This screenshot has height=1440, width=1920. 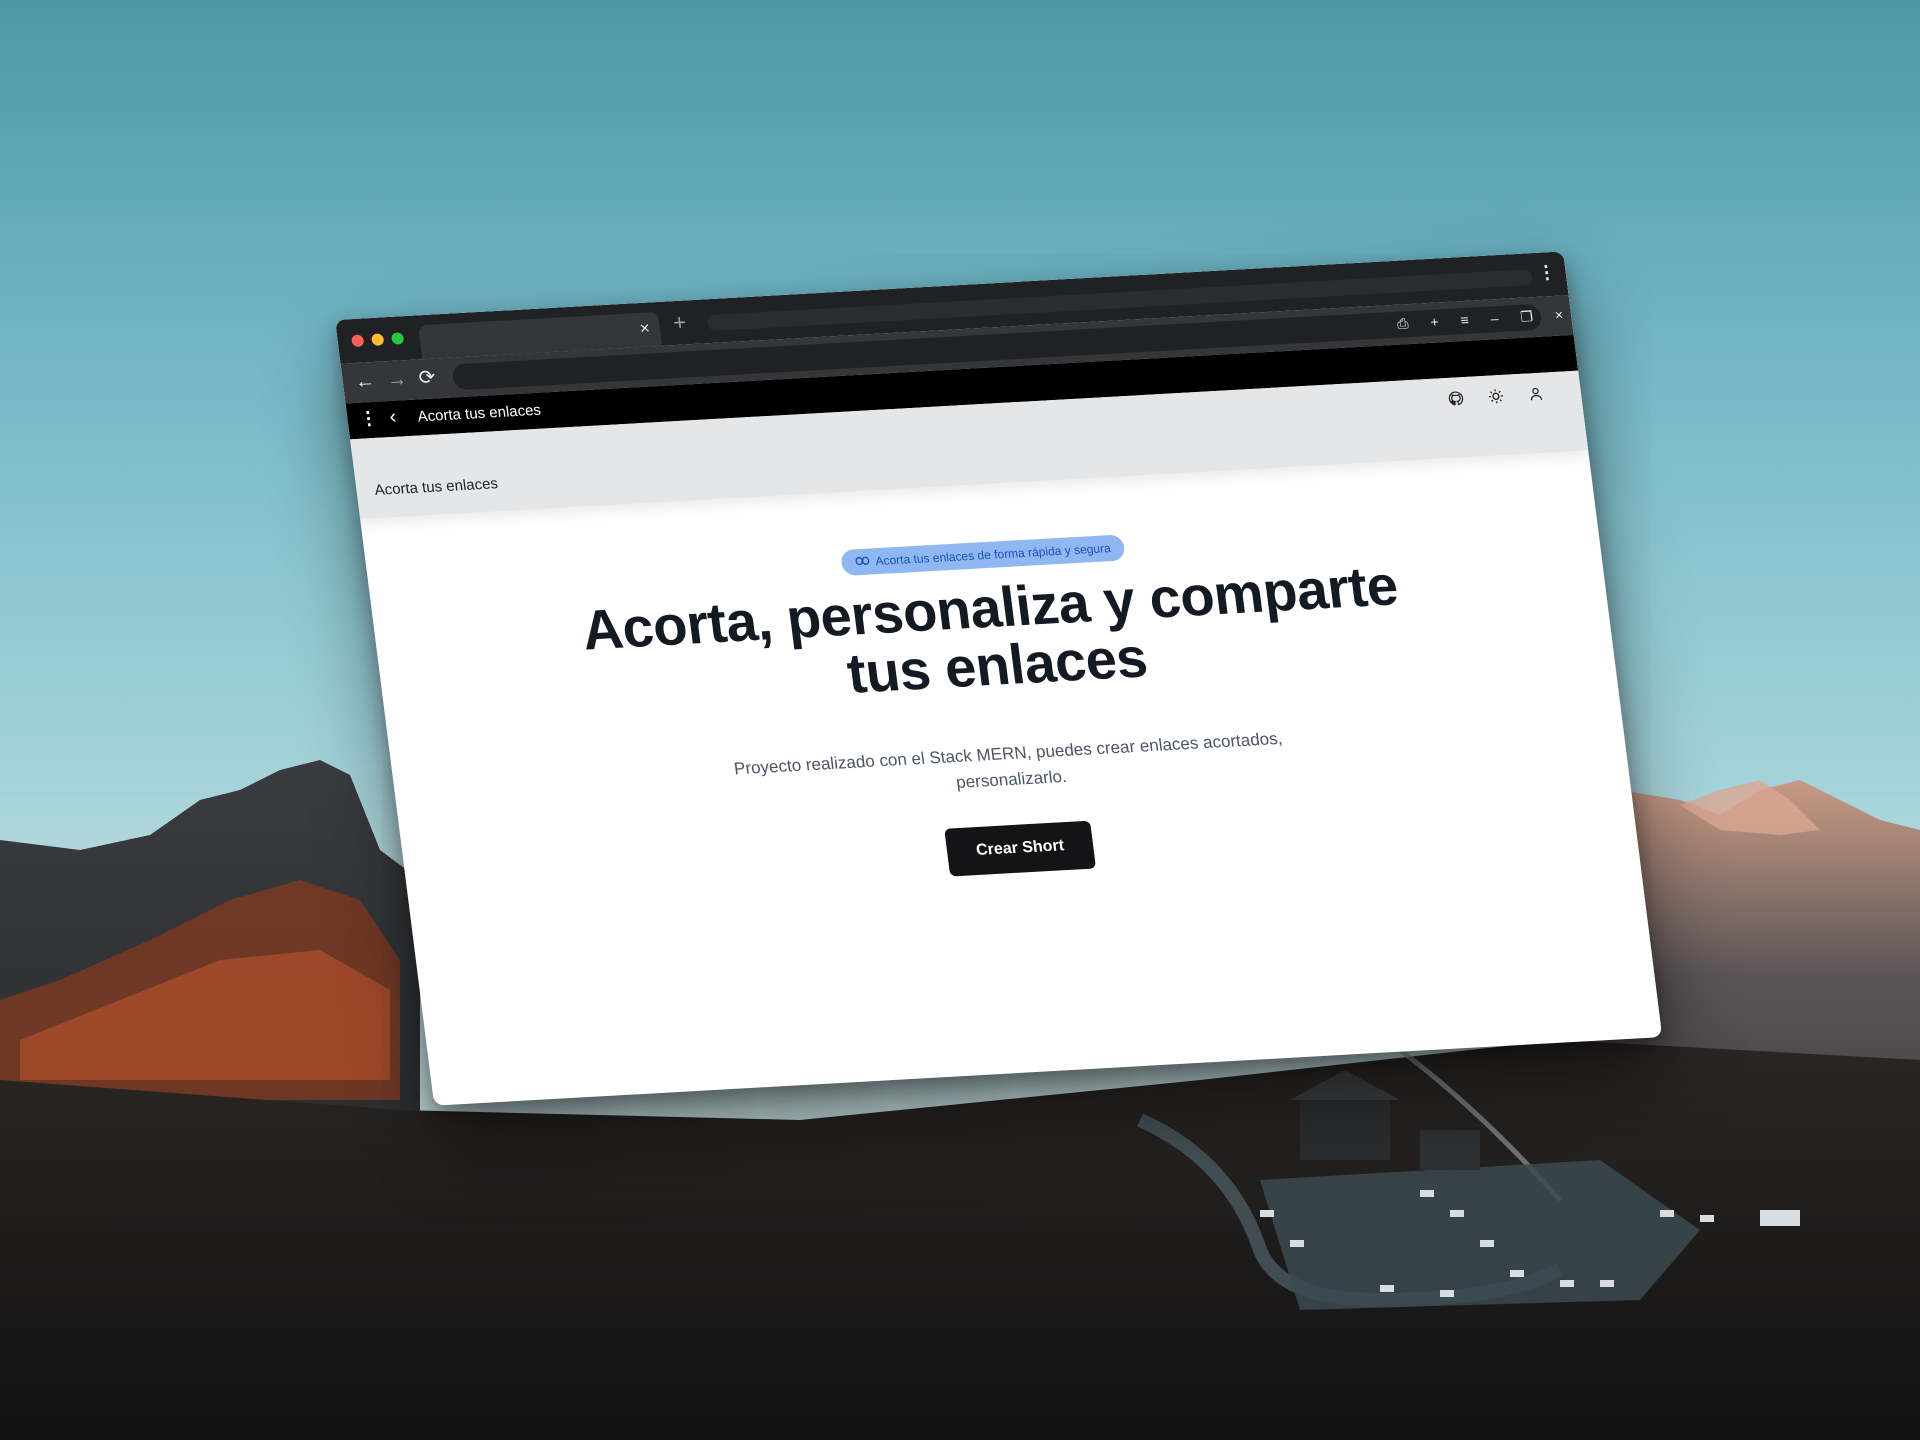 I want to click on print-icon: ⎙, so click(x=1402, y=323).